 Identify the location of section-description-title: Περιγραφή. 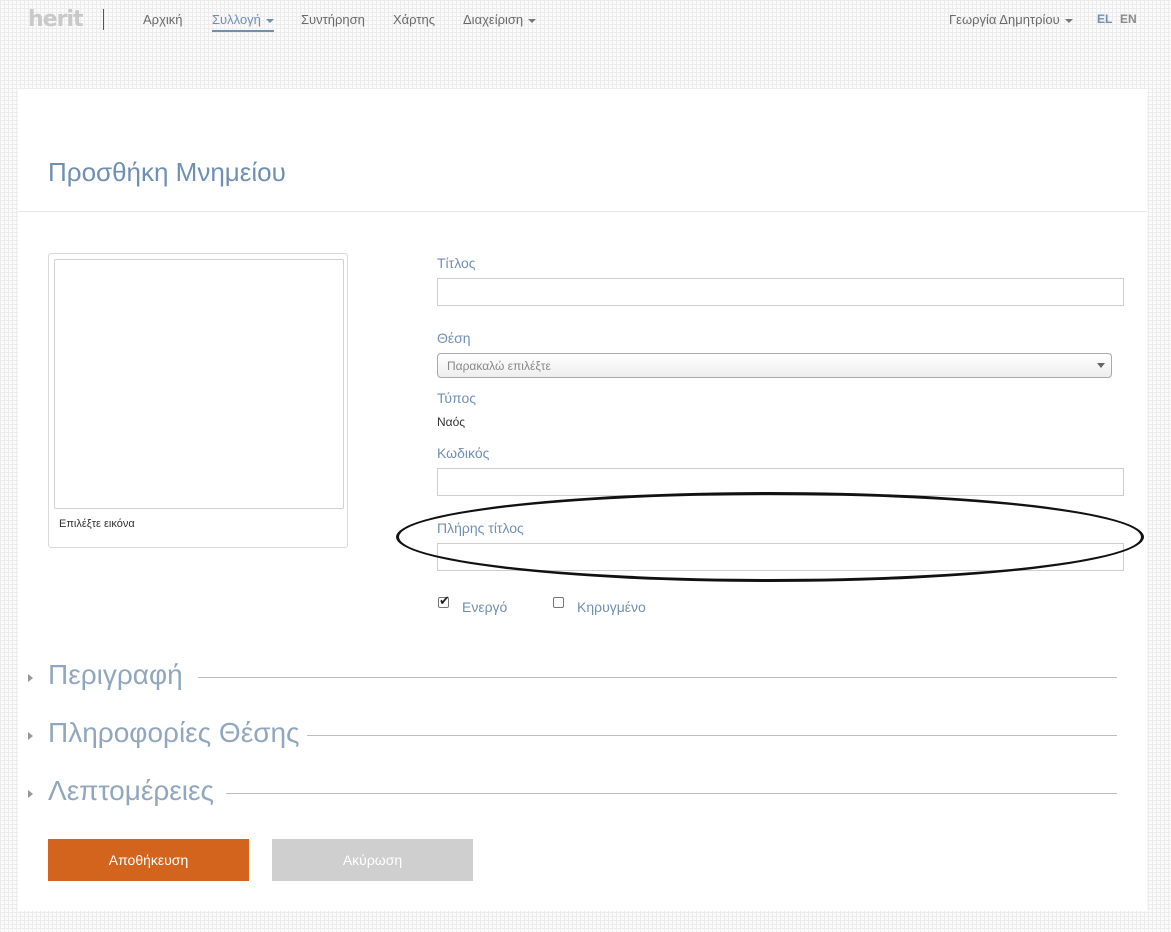
(115, 674).